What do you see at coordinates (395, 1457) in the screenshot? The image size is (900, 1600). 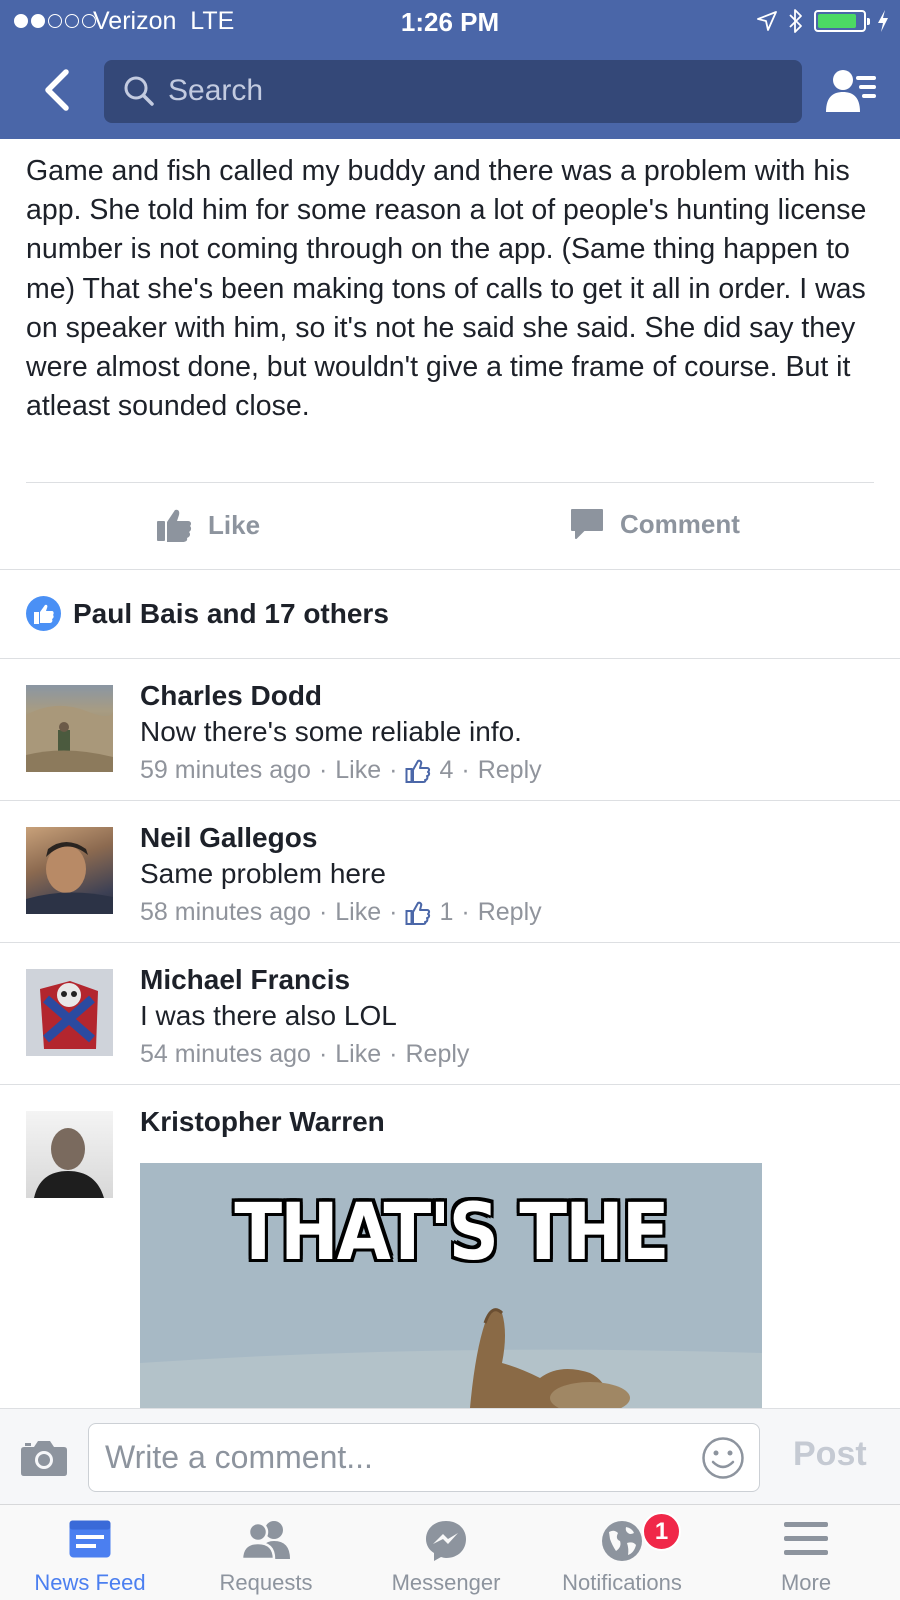 I see `comment-input` at bounding box center [395, 1457].